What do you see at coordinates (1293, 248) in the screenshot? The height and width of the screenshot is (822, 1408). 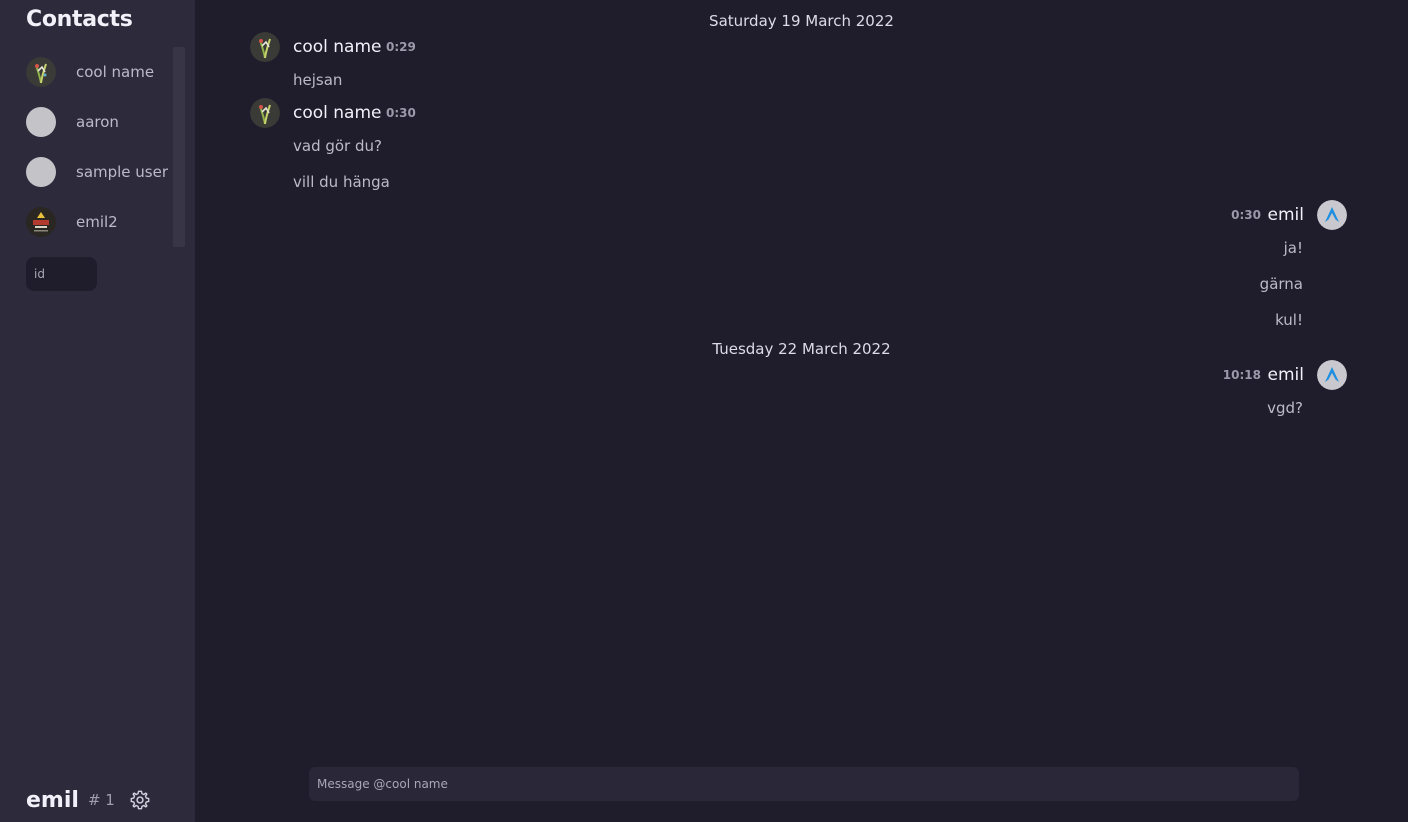 I see `message-text: ja!` at bounding box center [1293, 248].